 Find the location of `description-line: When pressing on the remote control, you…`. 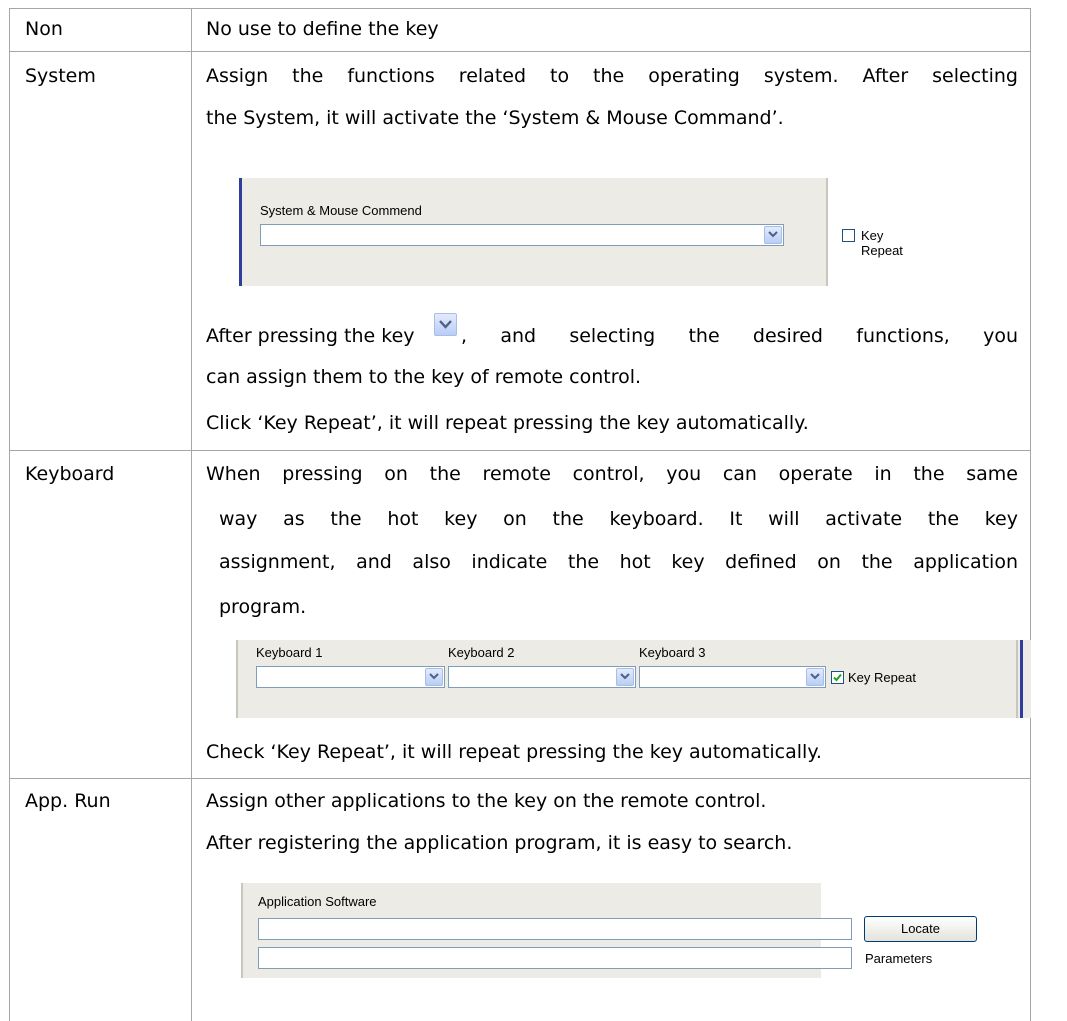

description-line: When pressing on the remote control, you… is located at coordinates (612, 474).